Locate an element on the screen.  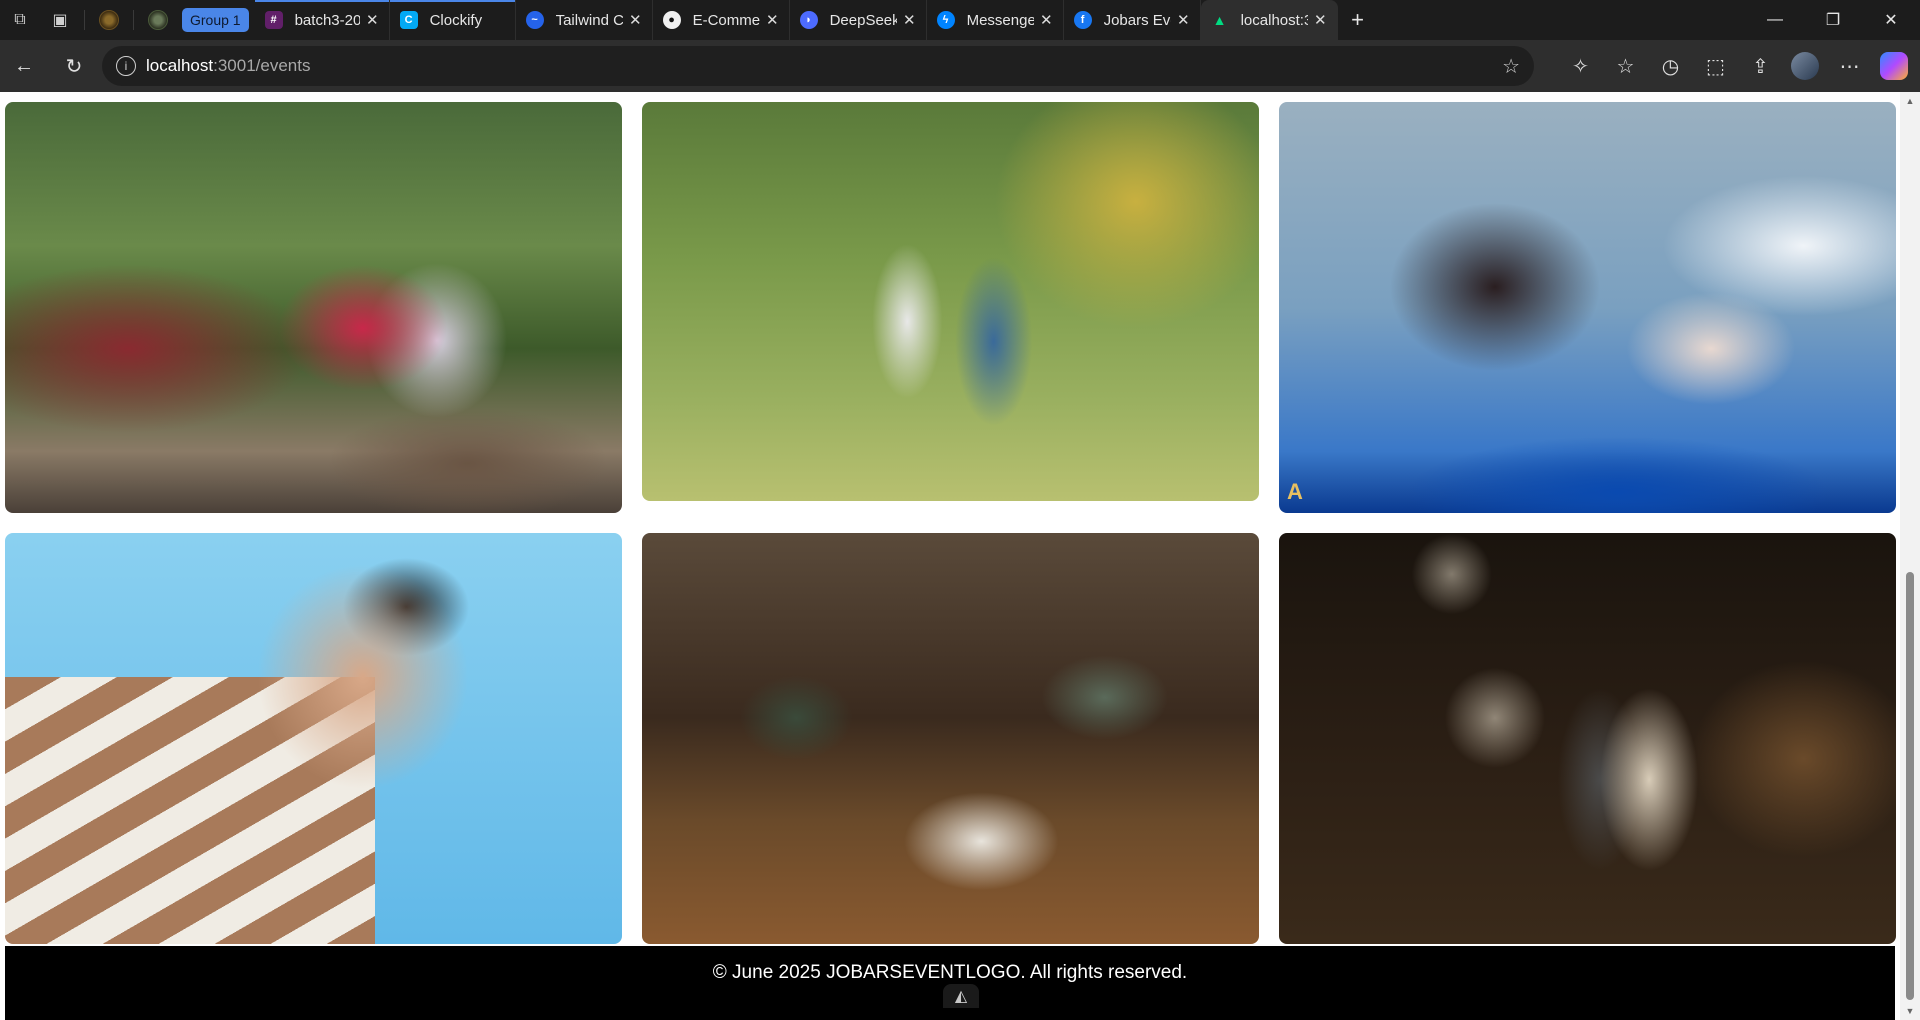
new-tab-button: + is located at coordinates (1358, 20).